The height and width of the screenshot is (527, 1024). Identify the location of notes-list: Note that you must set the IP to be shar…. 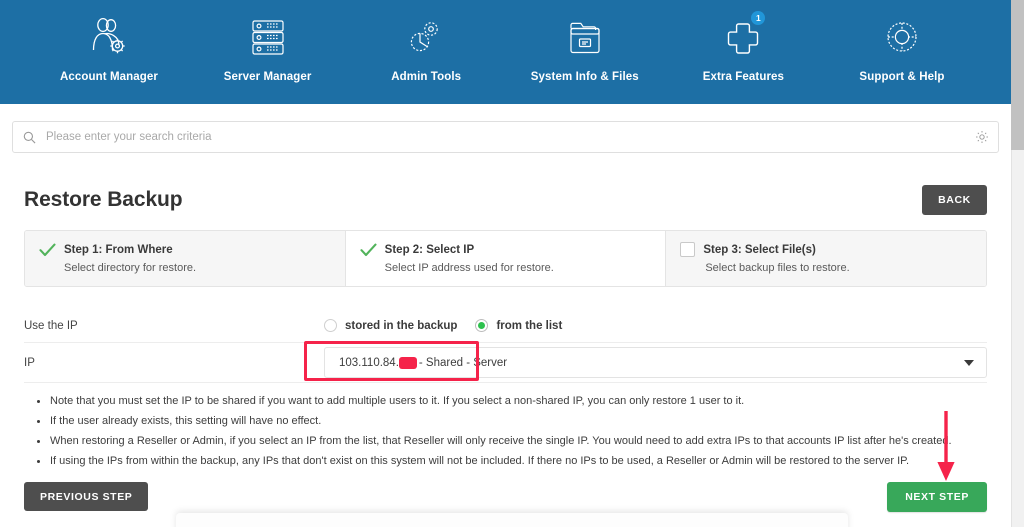
(505, 432).